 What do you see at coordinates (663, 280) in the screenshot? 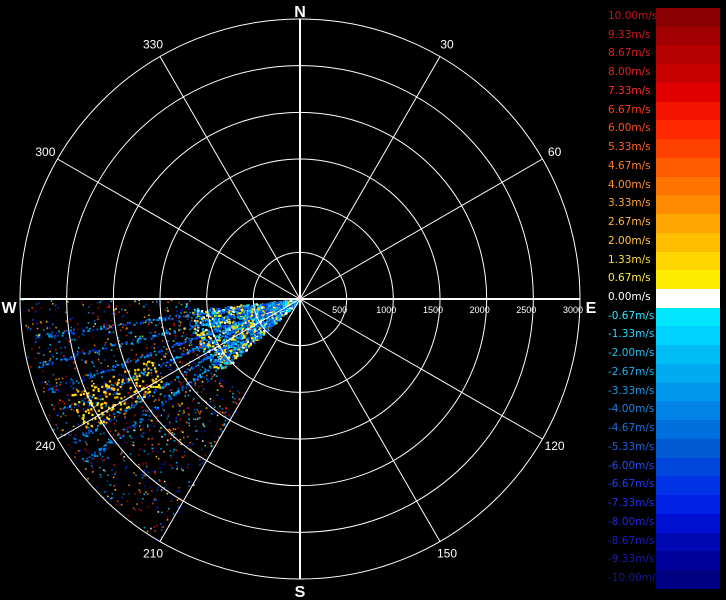
I see `legend-item: 0.67m/s` at bounding box center [663, 280].